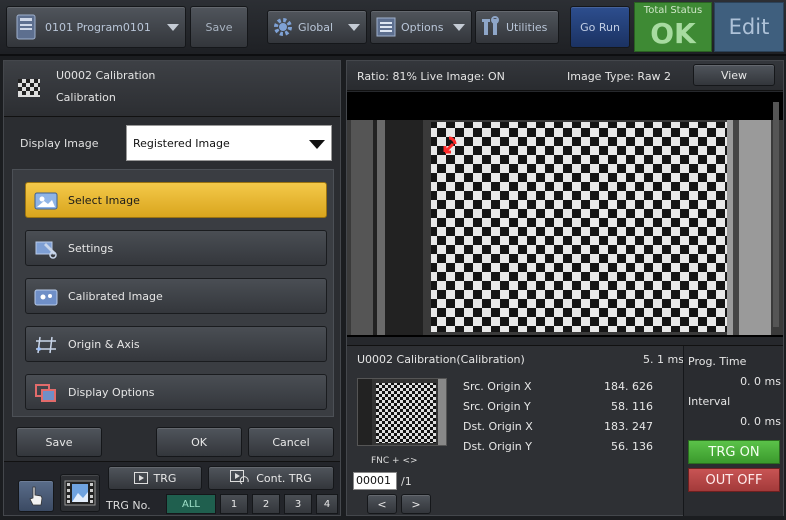 The image size is (786, 520). Describe the element at coordinates (298, 504) in the screenshot. I see `trigger-number-3: 3` at that location.